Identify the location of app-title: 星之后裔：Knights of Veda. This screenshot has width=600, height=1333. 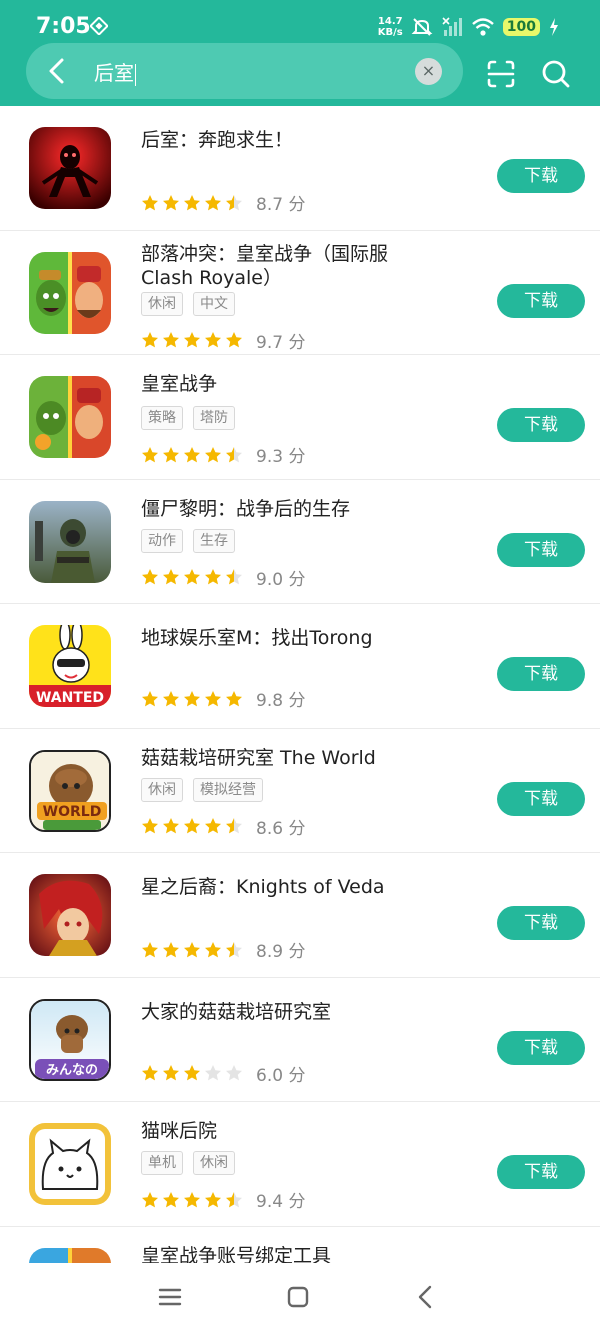
(291, 887).